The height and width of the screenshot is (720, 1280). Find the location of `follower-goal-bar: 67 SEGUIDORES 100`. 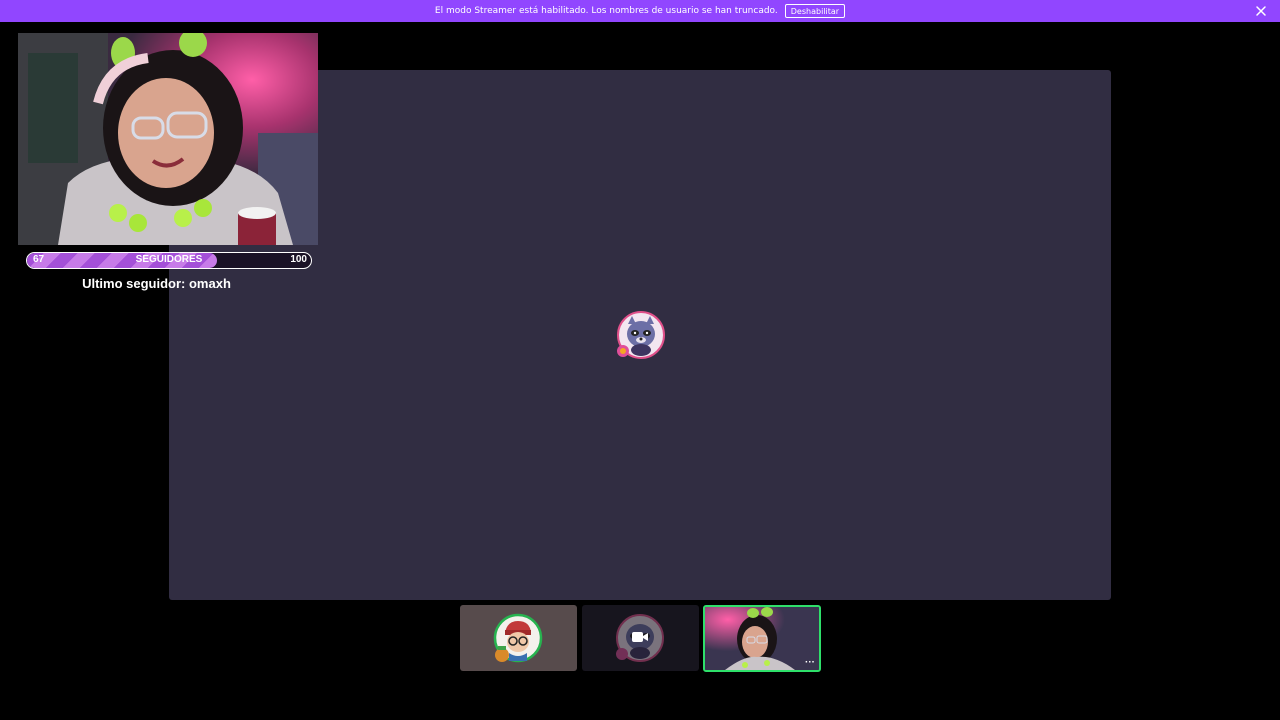

follower-goal-bar: 67 SEGUIDORES 100 is located at coordinates (169, 260).